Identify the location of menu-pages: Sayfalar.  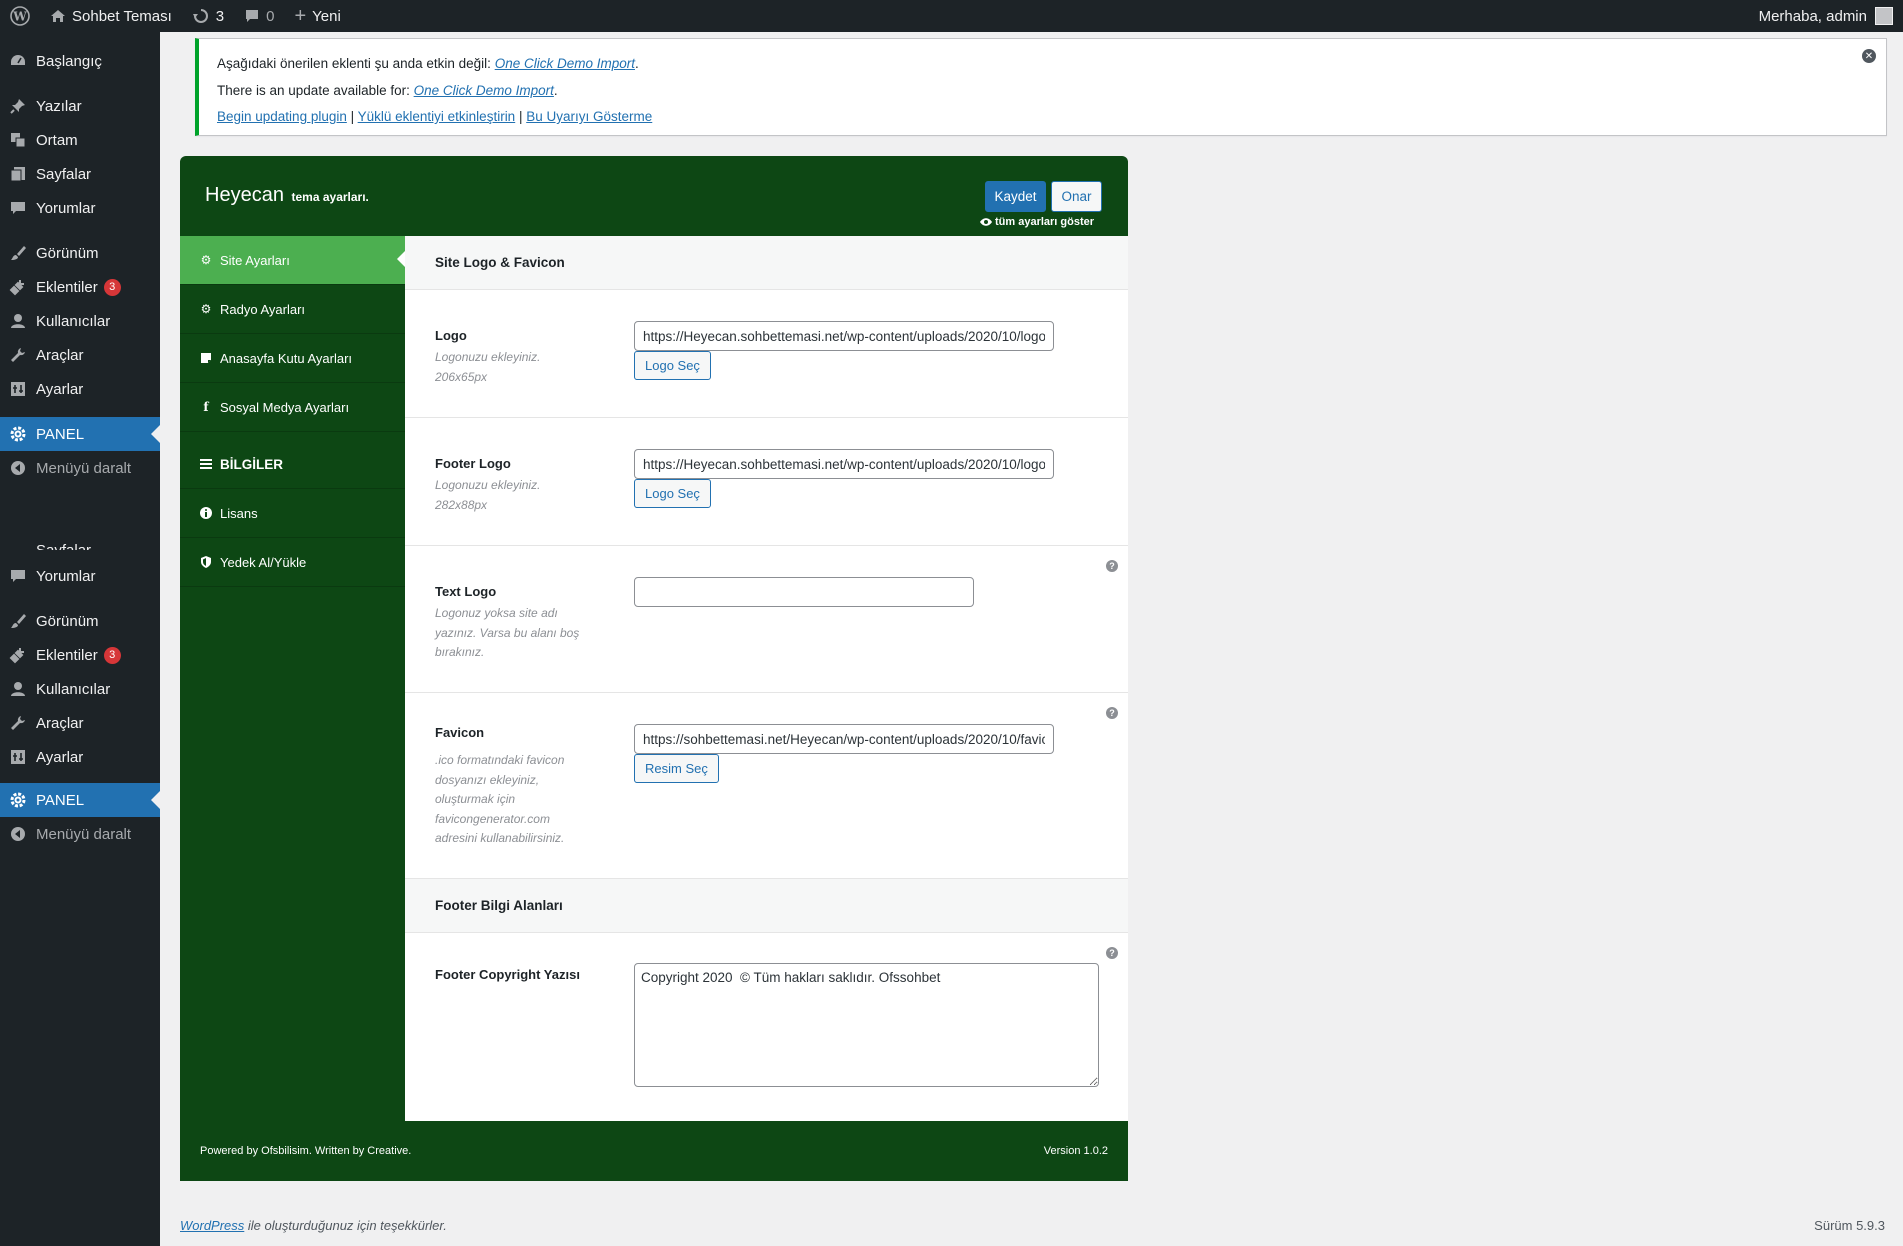
(80, 174).